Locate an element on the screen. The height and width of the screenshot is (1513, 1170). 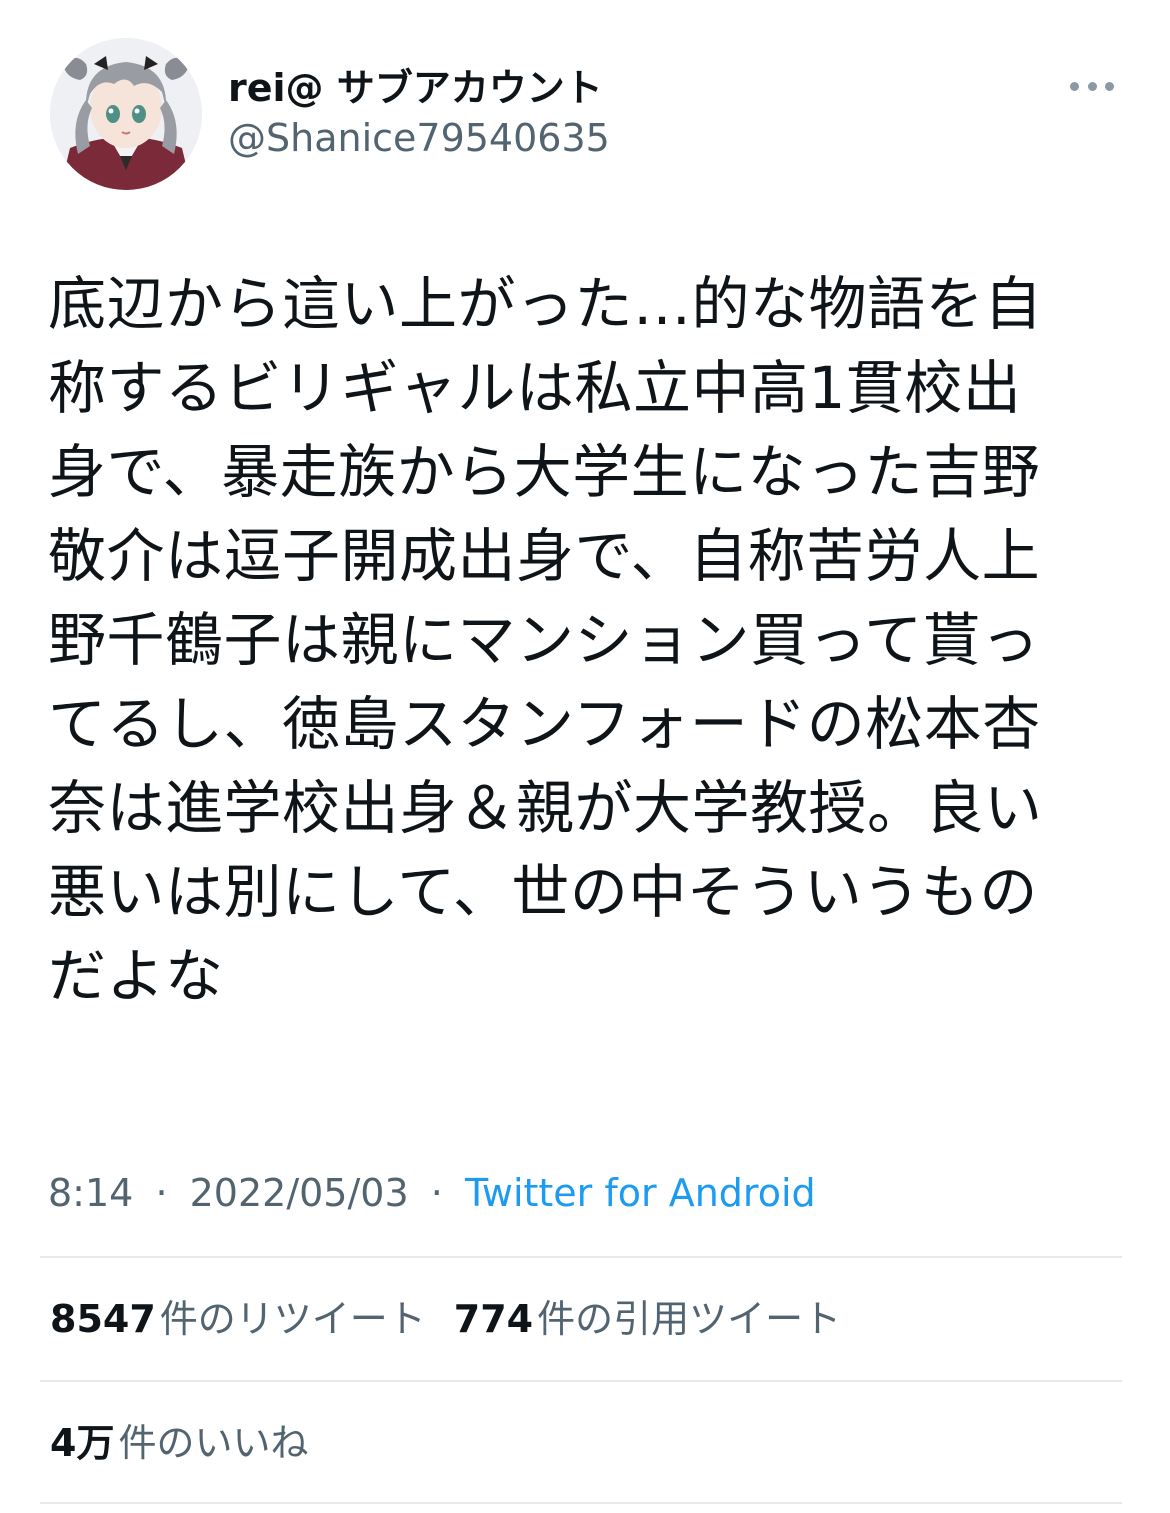
quotes-stat: 774 件の引用ツイート is located at coordinates (647, 1319).